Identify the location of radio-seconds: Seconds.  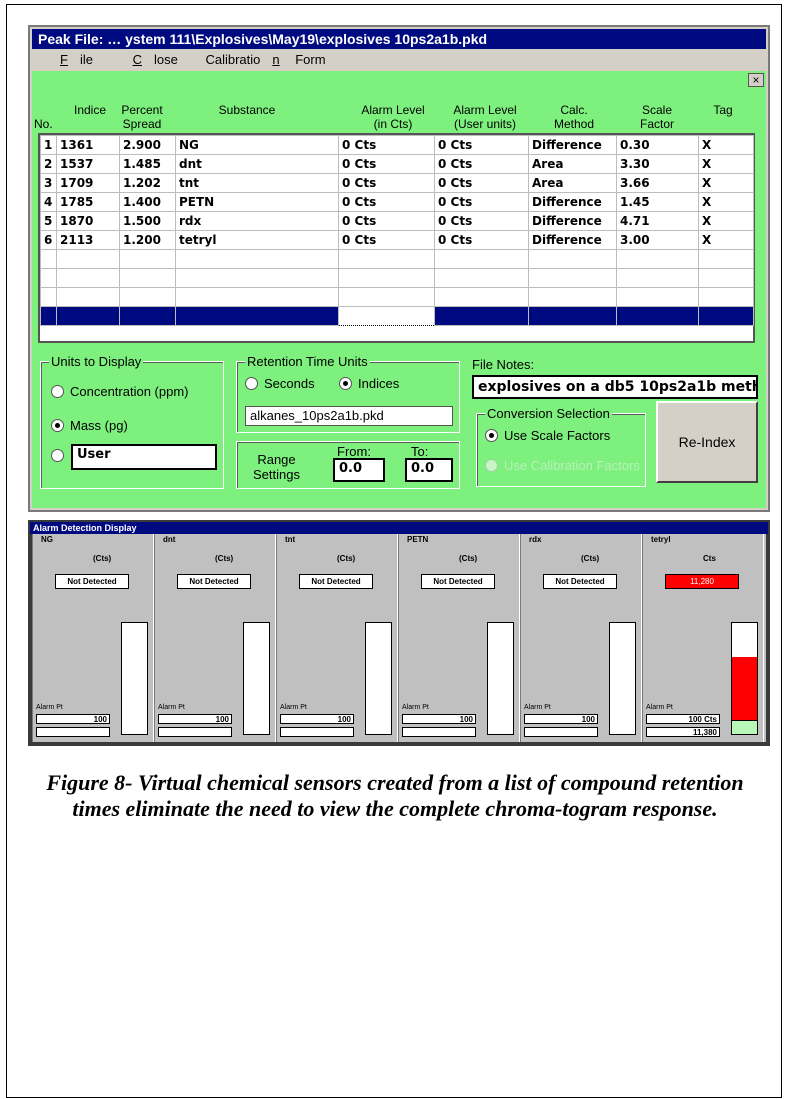
(280, 384).